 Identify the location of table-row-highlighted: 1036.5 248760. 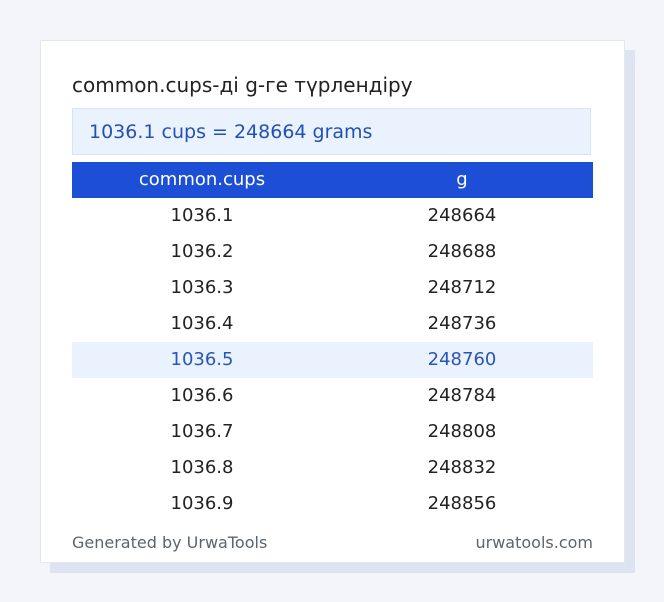
(332, 360).